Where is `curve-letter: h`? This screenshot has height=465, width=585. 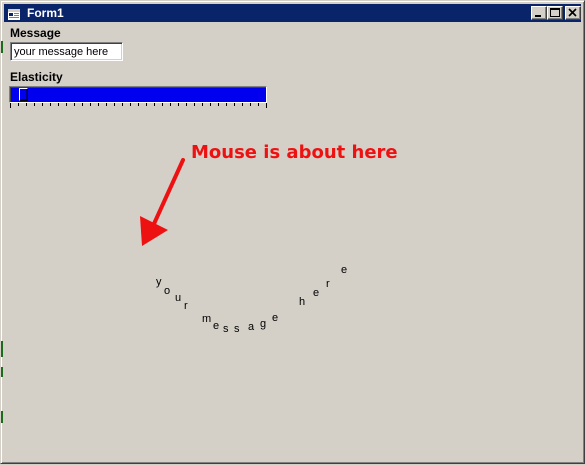 curve-letter: h is located at coordinates (302, 302).